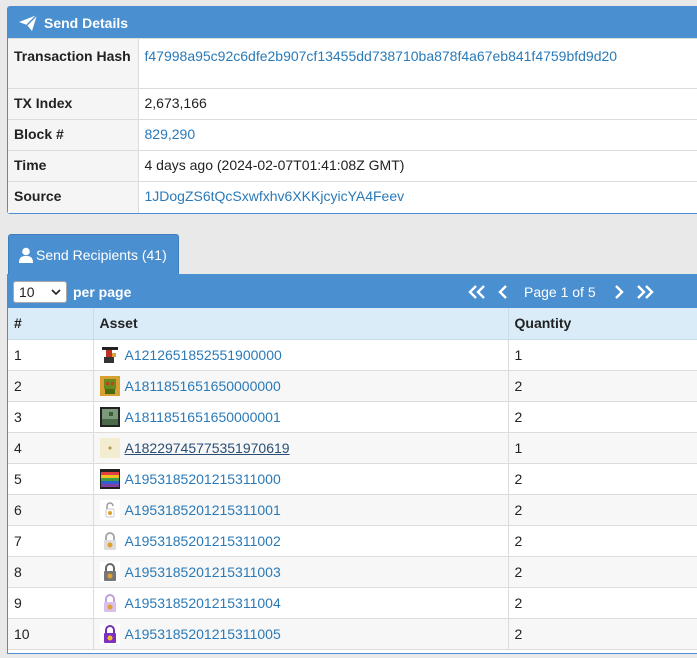 The height and width of the screenshot is (658, 697). I want to click on table-header-row: # Asset Quantity, so click(352, 324).